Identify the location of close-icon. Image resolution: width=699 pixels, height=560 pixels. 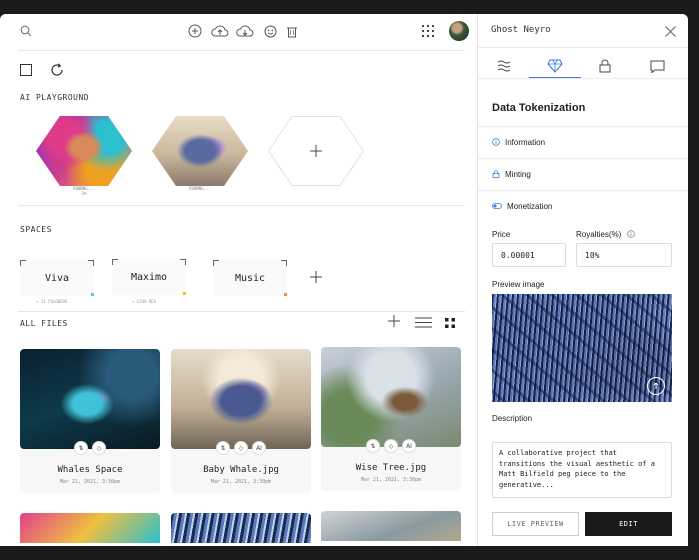
(670, 33).